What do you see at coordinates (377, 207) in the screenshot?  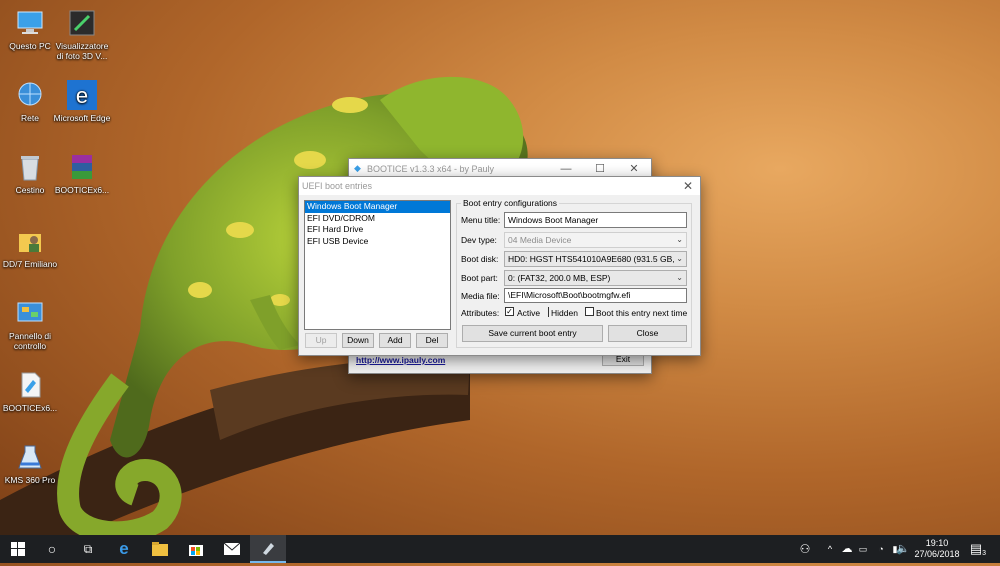 I see `list-item: Windows Boot Manager` at bounding box center [377, 207].